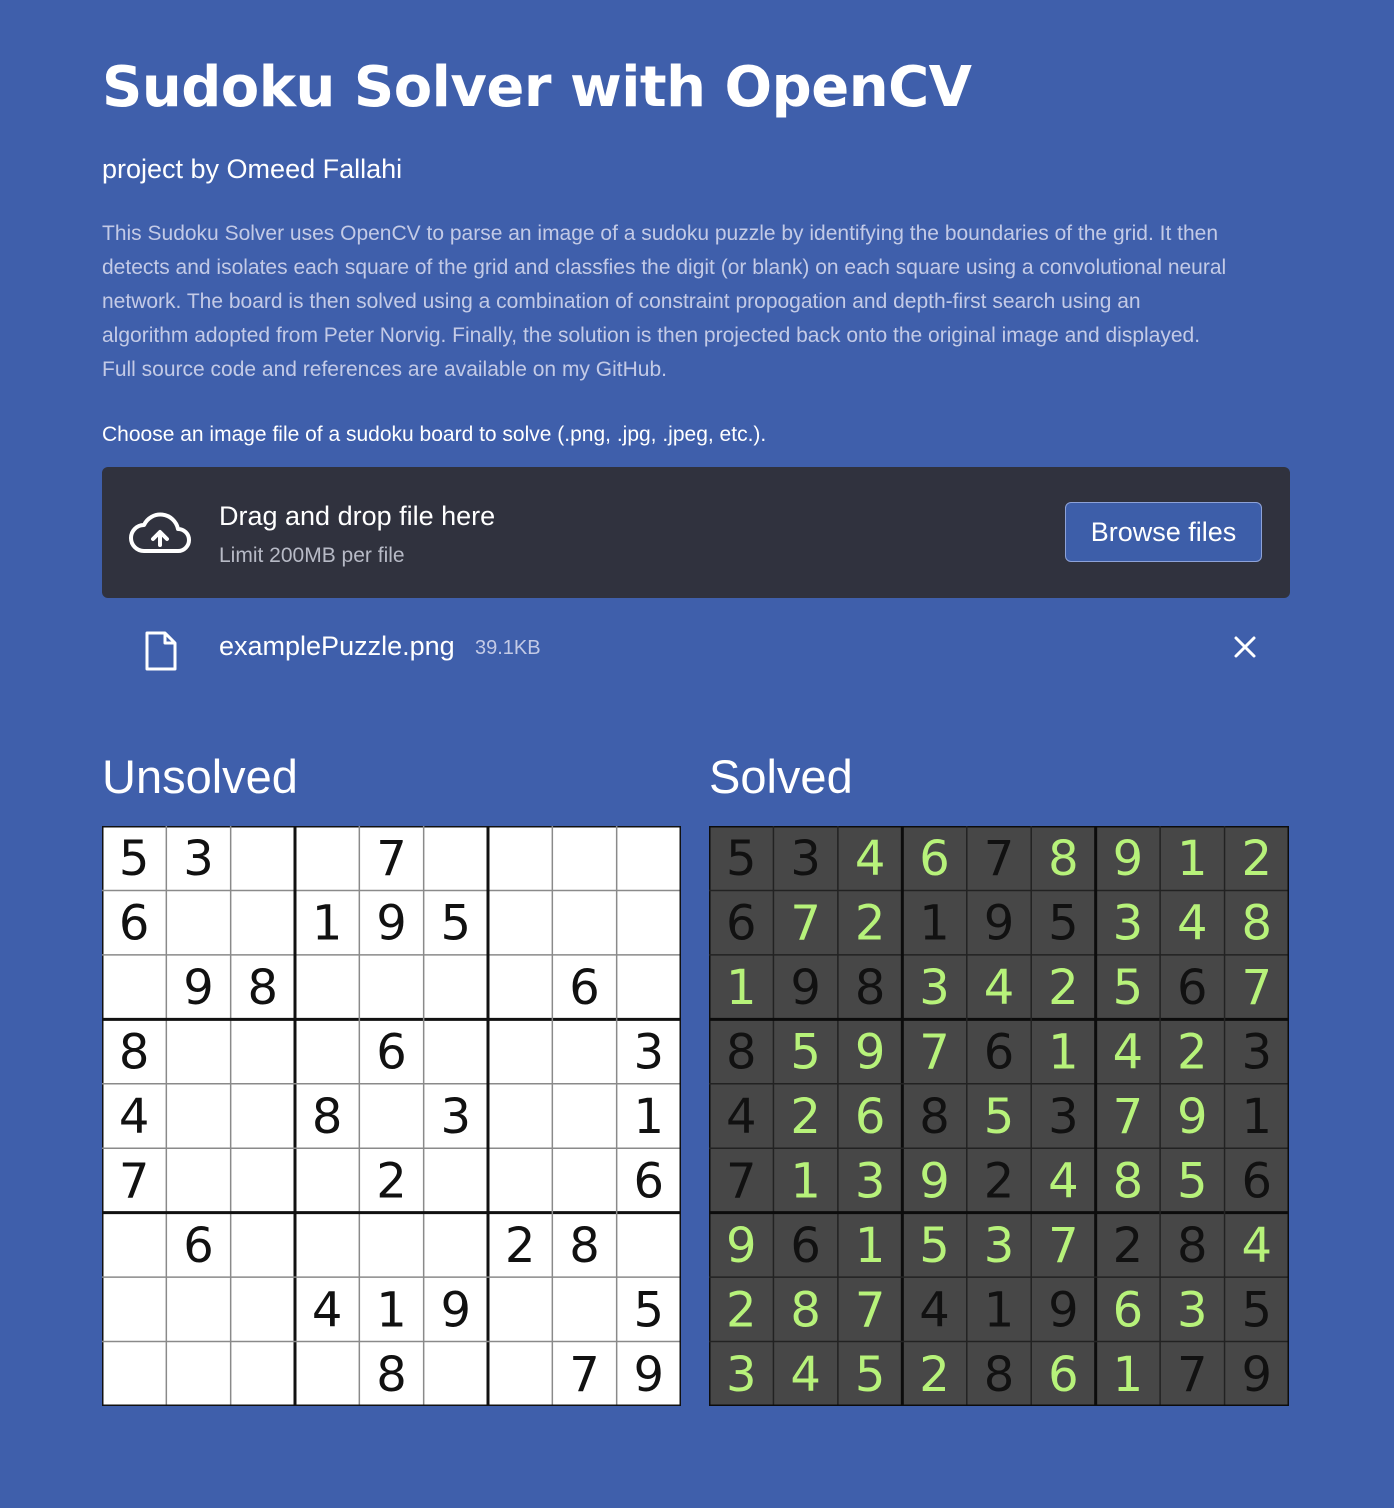 The image size is (1394, 1508). Describe the element at coordinates (337, 646) in the screenshot. I see `uploaded-file-name: examplePuzzle.png` at that location.